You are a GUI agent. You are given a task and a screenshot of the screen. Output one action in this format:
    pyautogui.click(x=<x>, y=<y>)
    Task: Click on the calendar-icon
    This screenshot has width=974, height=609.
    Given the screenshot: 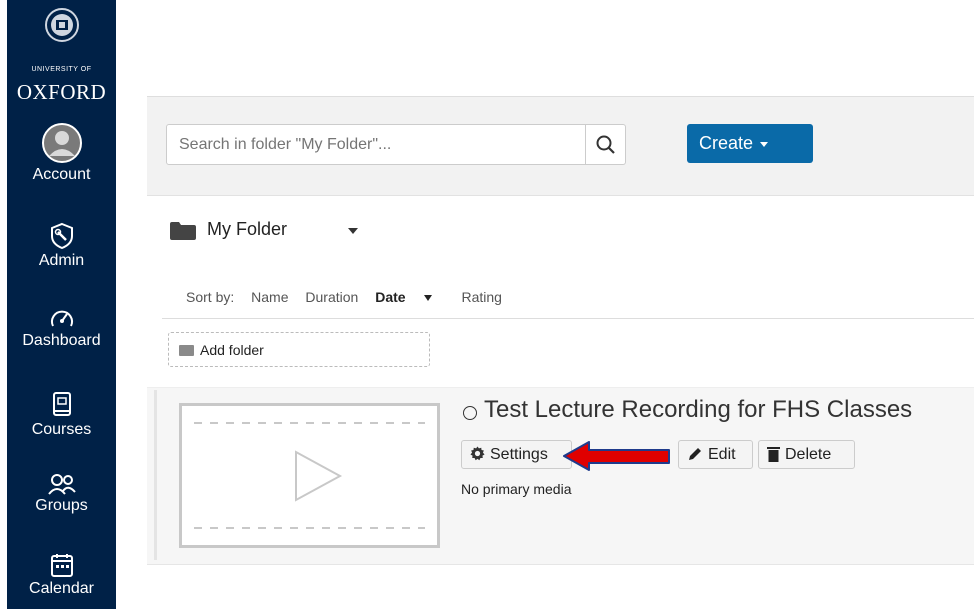 What is the action you would take?
    pyautogui.click(x=61, y=565)
    